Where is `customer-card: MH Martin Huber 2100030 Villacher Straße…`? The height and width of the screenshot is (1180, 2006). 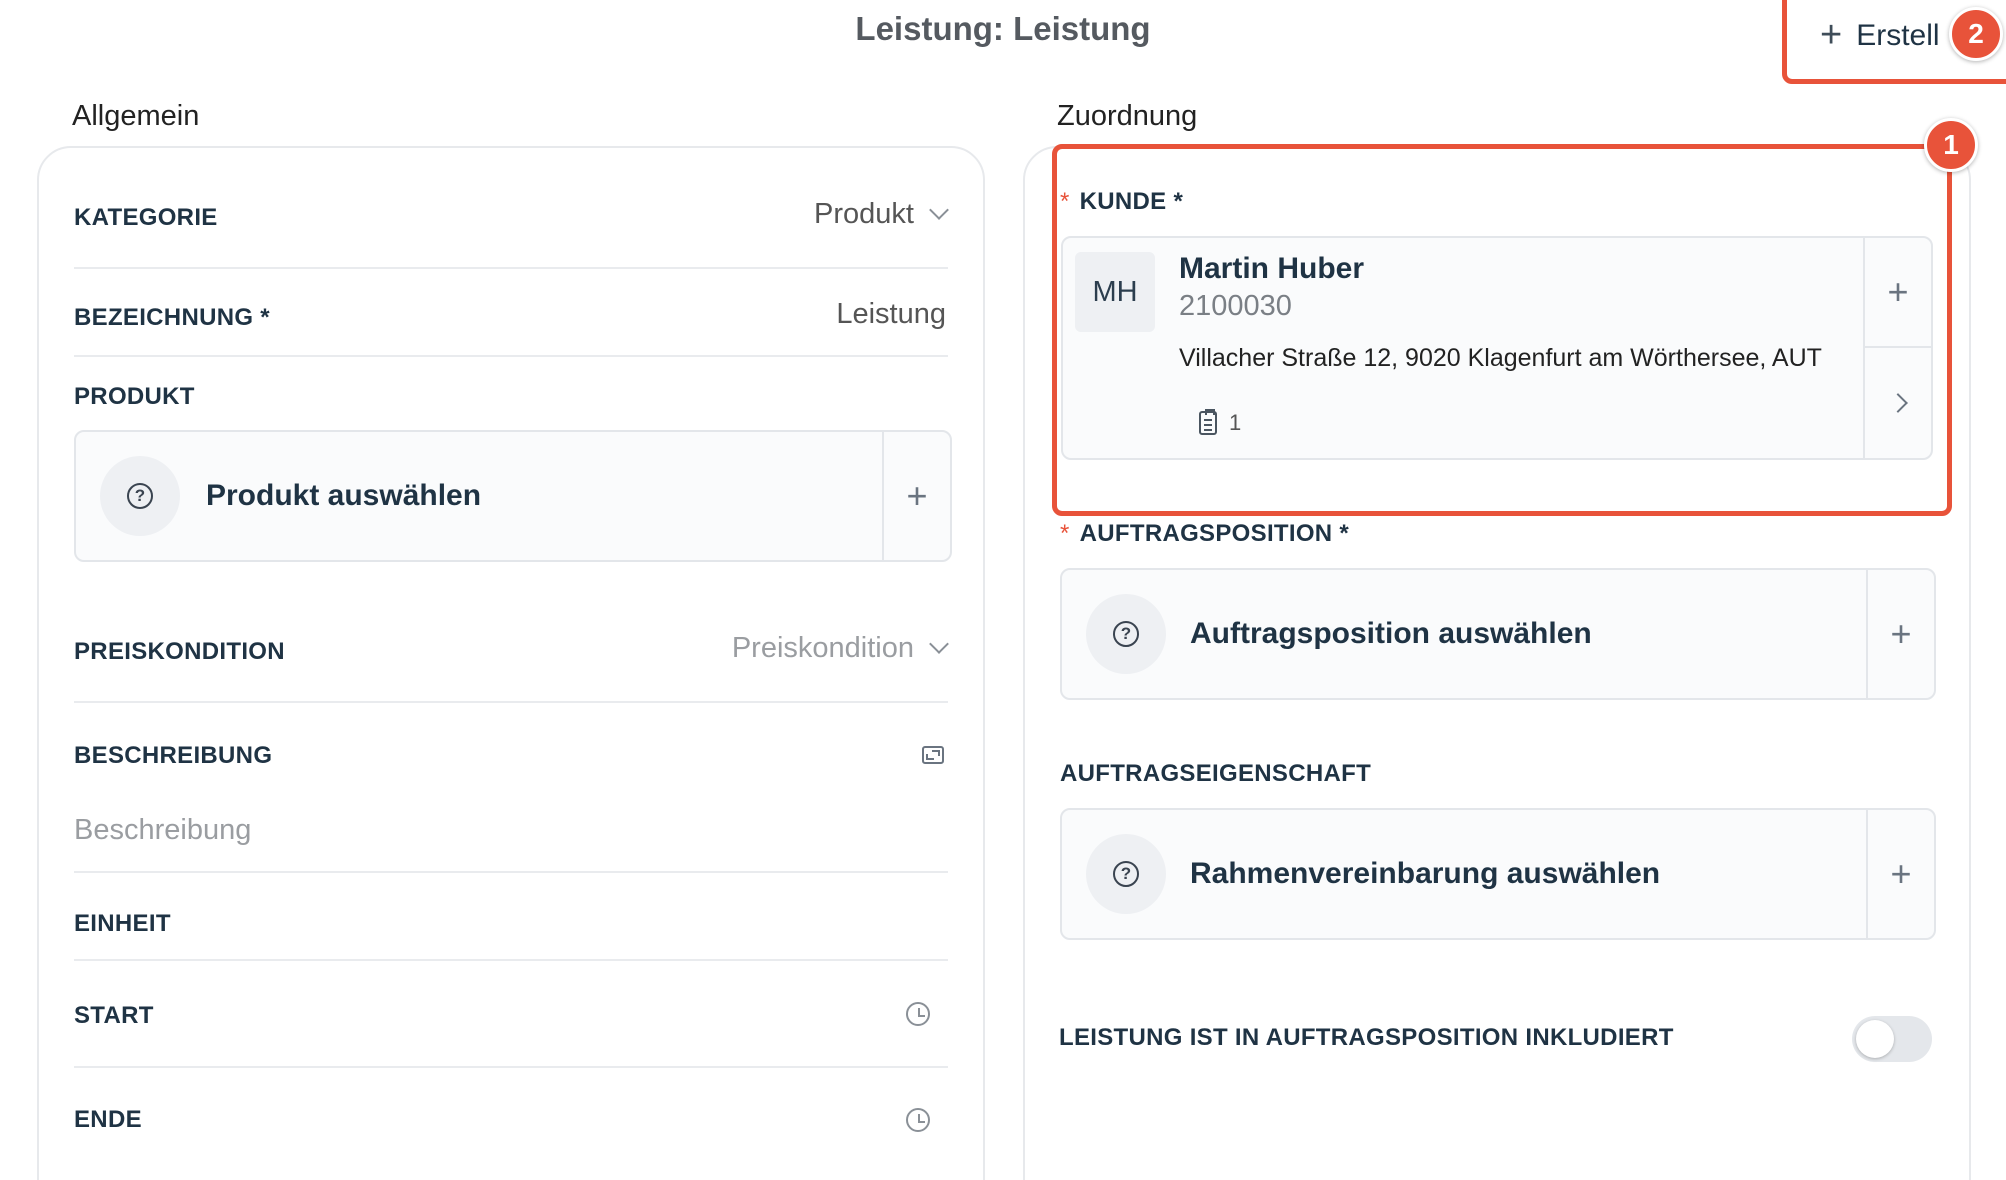 customer-card: MH Martin Huber 2100030 Villacher Straße… is located at coordinates (1497, 348).